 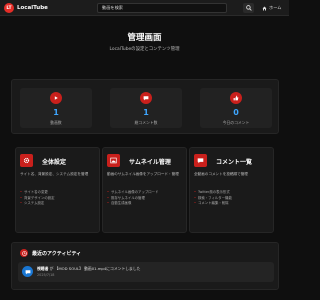 What do you see at coordinates (150, 162) in the screenshot?
I see `card-title: サムネイル管理` at bounding box center [150, 162].